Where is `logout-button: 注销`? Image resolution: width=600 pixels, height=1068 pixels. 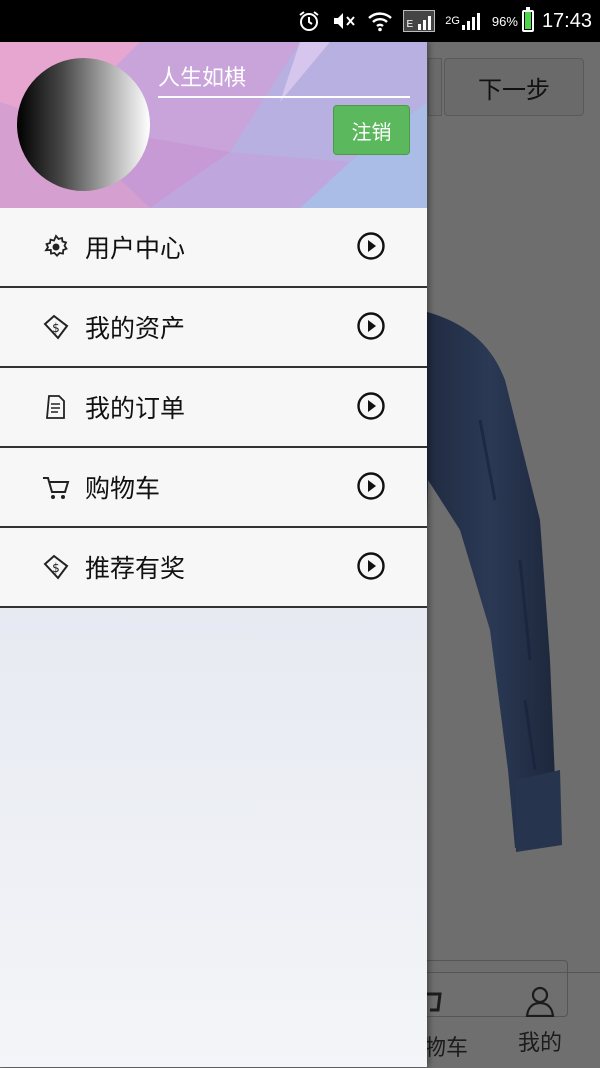
logout-button: 注销 is located at coordinates (371, 130).